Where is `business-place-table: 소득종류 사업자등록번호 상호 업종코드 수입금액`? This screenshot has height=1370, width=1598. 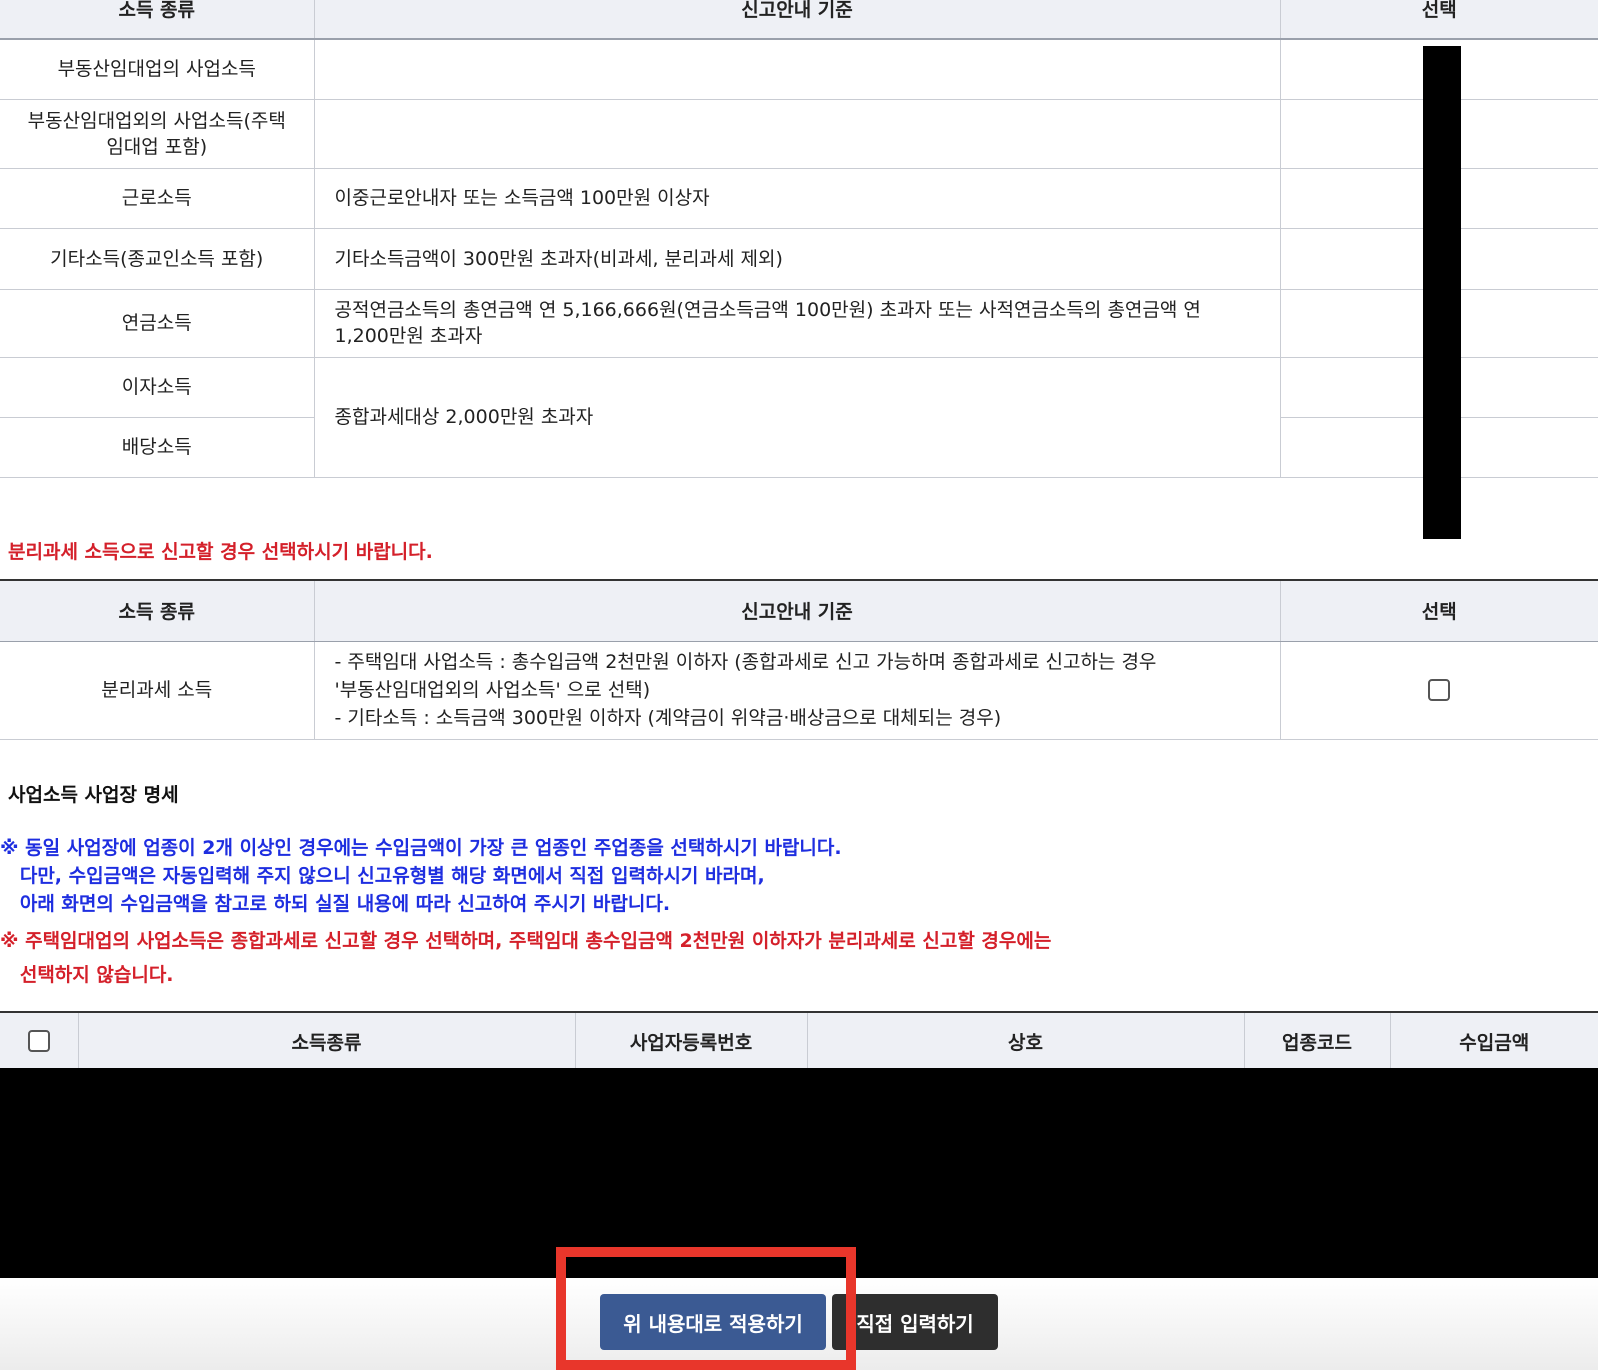
business-place-table: 소득종류 사업자등록번호 상호 업종코드 수입금액 is located at coordinates (799, 1040).